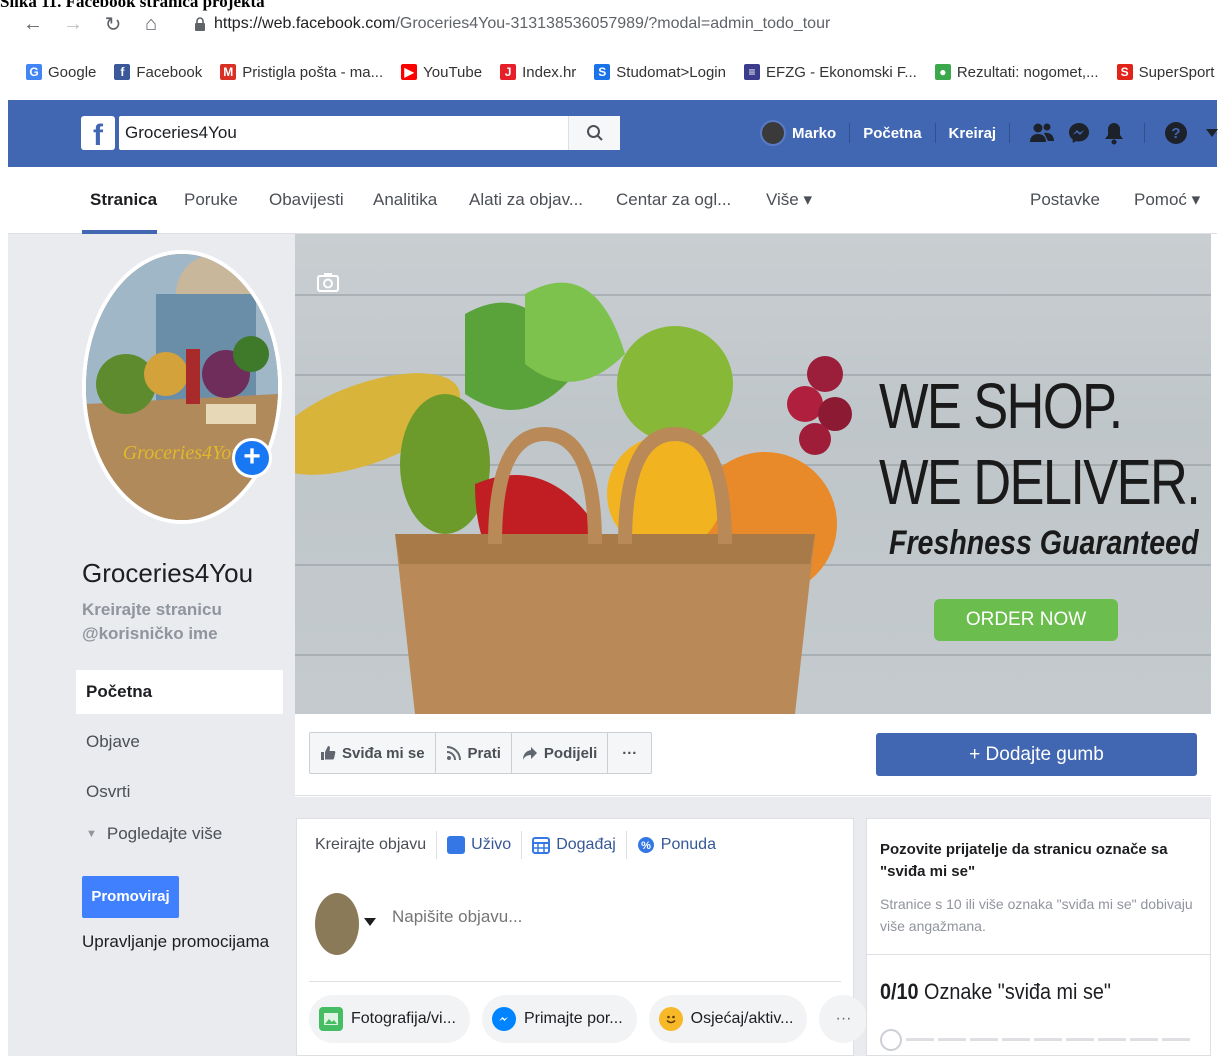  What do you see at coordinates (1165, 72) in the screenshot?
I see `bookmark-item: S SuperSport` at bounding box center [1165, 72].